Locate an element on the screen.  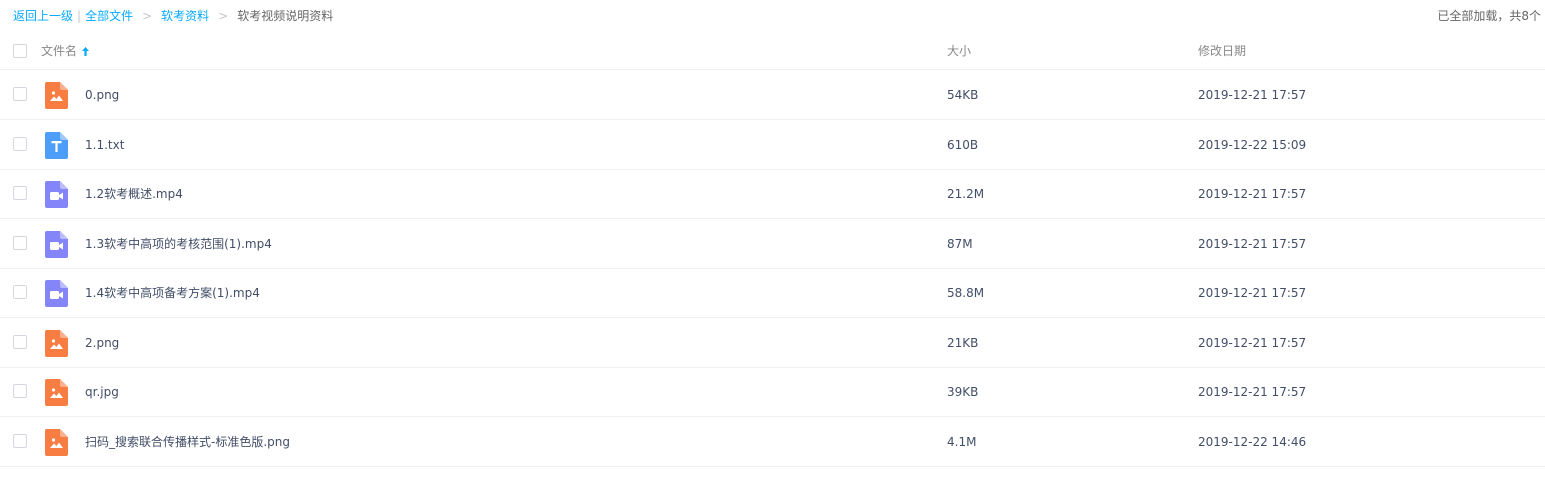
file-name: 1.4软考中高项备考方案(1).mp4 is located at coordinates (172, 293).